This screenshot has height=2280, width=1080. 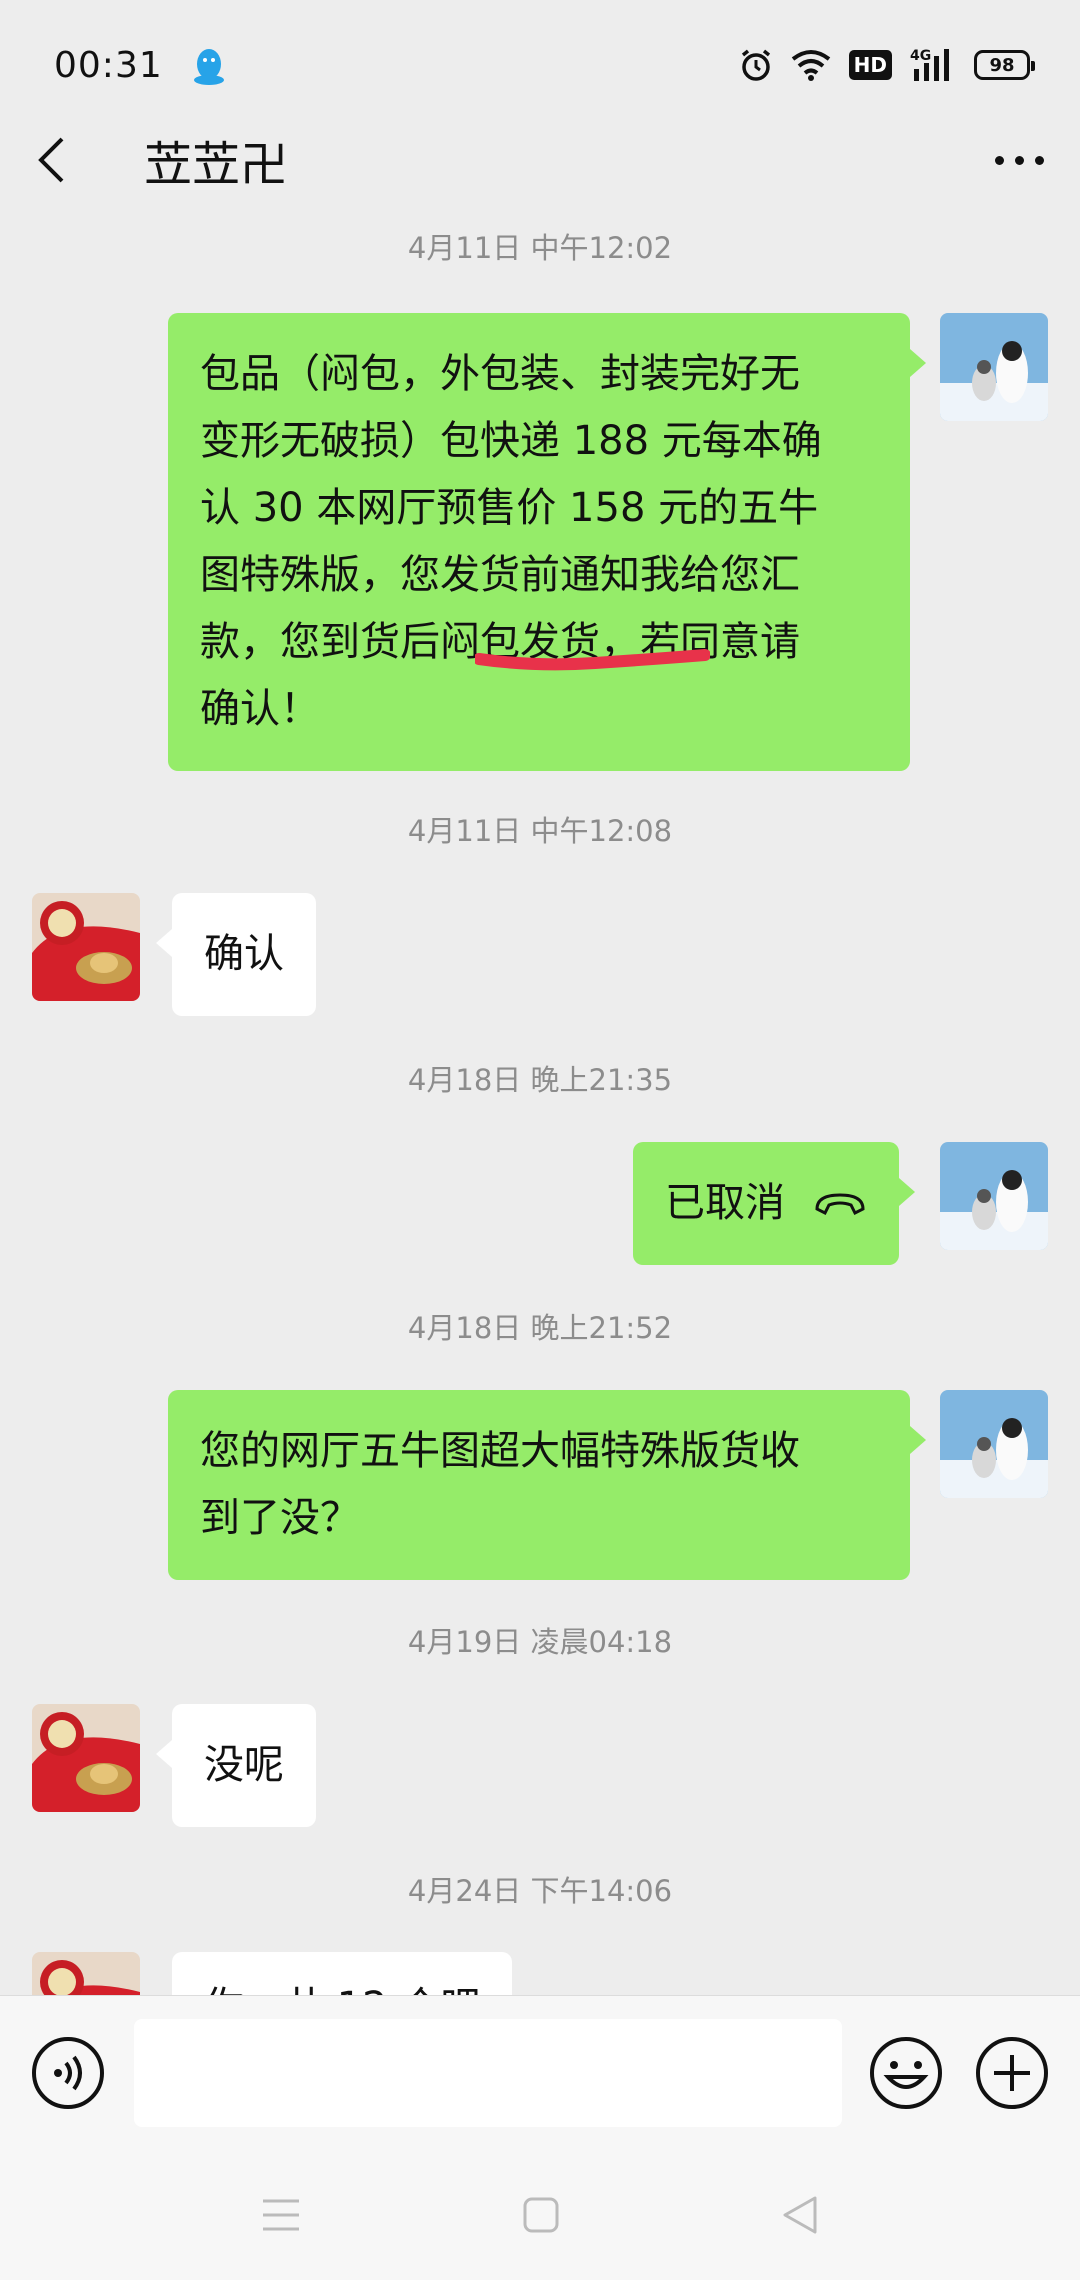 What do you see at coordinates (840, 1203) in the screenshot?
I see `phone-hangup-icon` at bounding box center [840, 1203].